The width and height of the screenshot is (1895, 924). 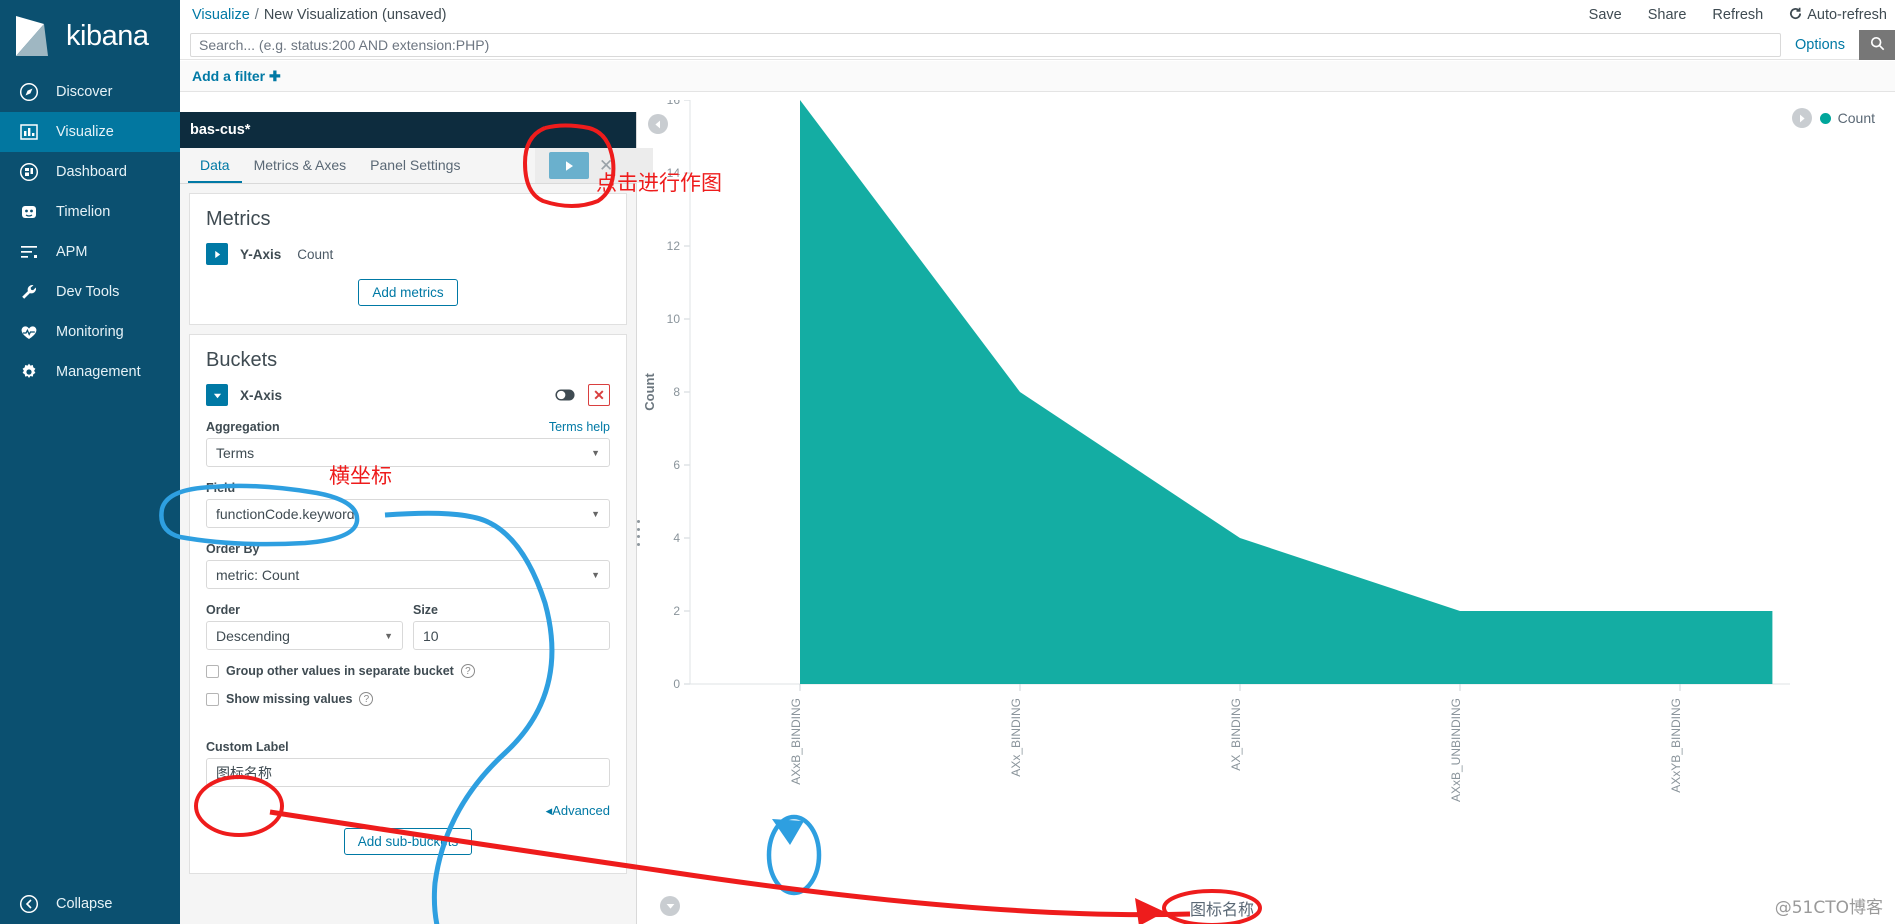 What do you see at coordinates (217, 254) in the screenshot?
I see `expand-metric-icon` at bounding box center [217, 254].